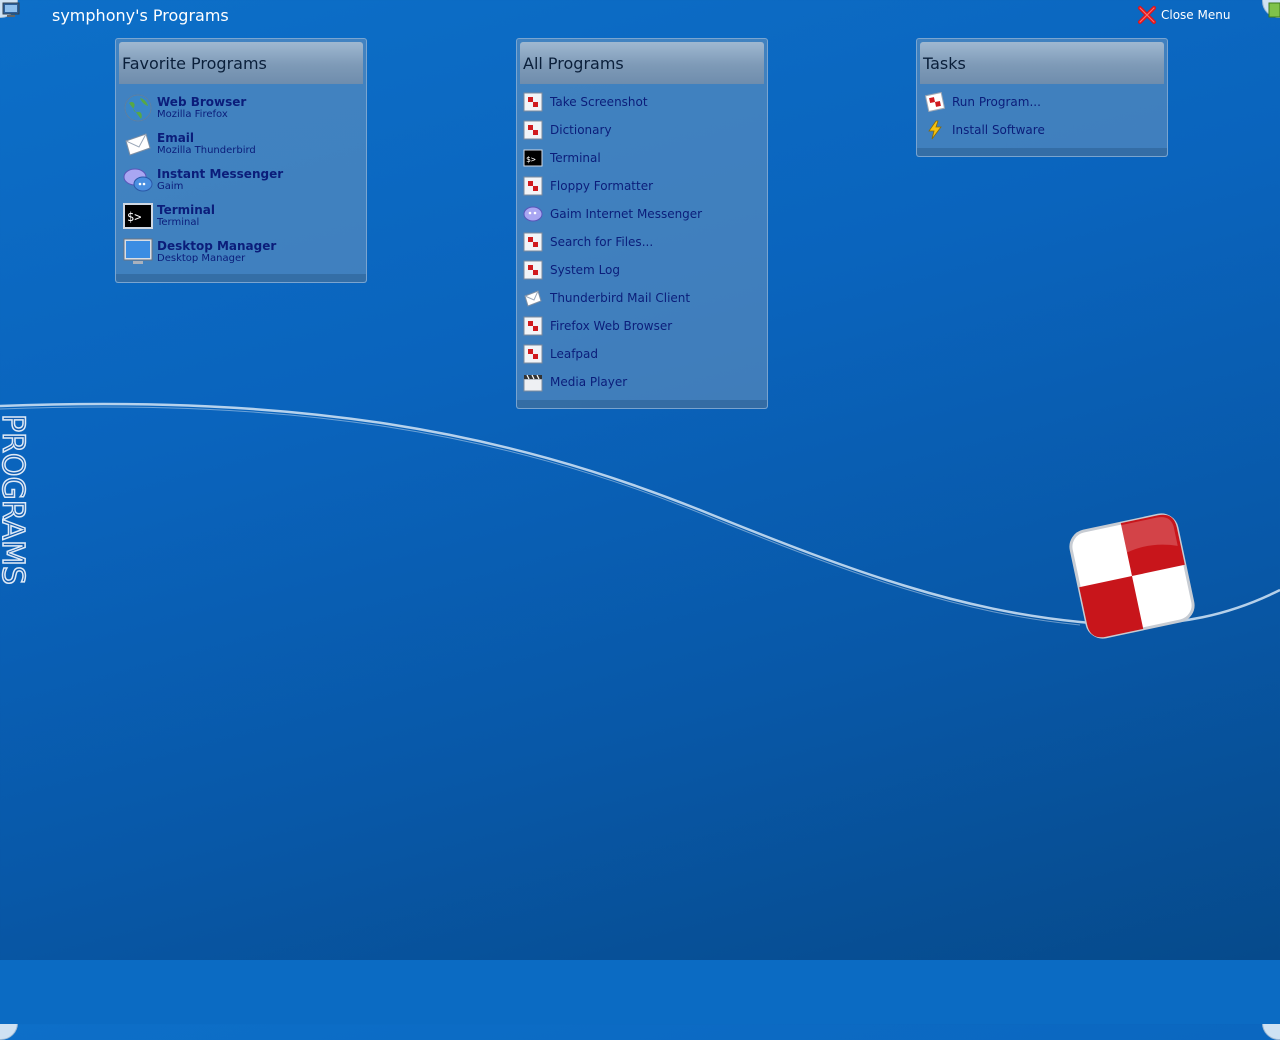 The image size is (1280, 1040). Describe the element at coordinates (1196, 15) in the screenshot. I see `close-menu-label: Close Menu` at that location.